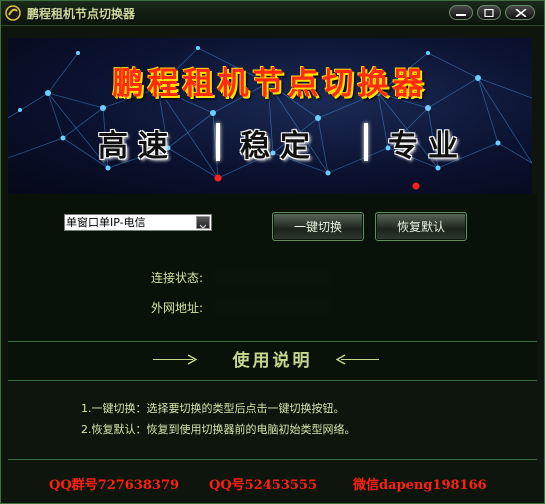  Describe the element at coordinates (270, 84) in the screenshot. I see `banner-title: 鹏程租机节点切换器` at that location.